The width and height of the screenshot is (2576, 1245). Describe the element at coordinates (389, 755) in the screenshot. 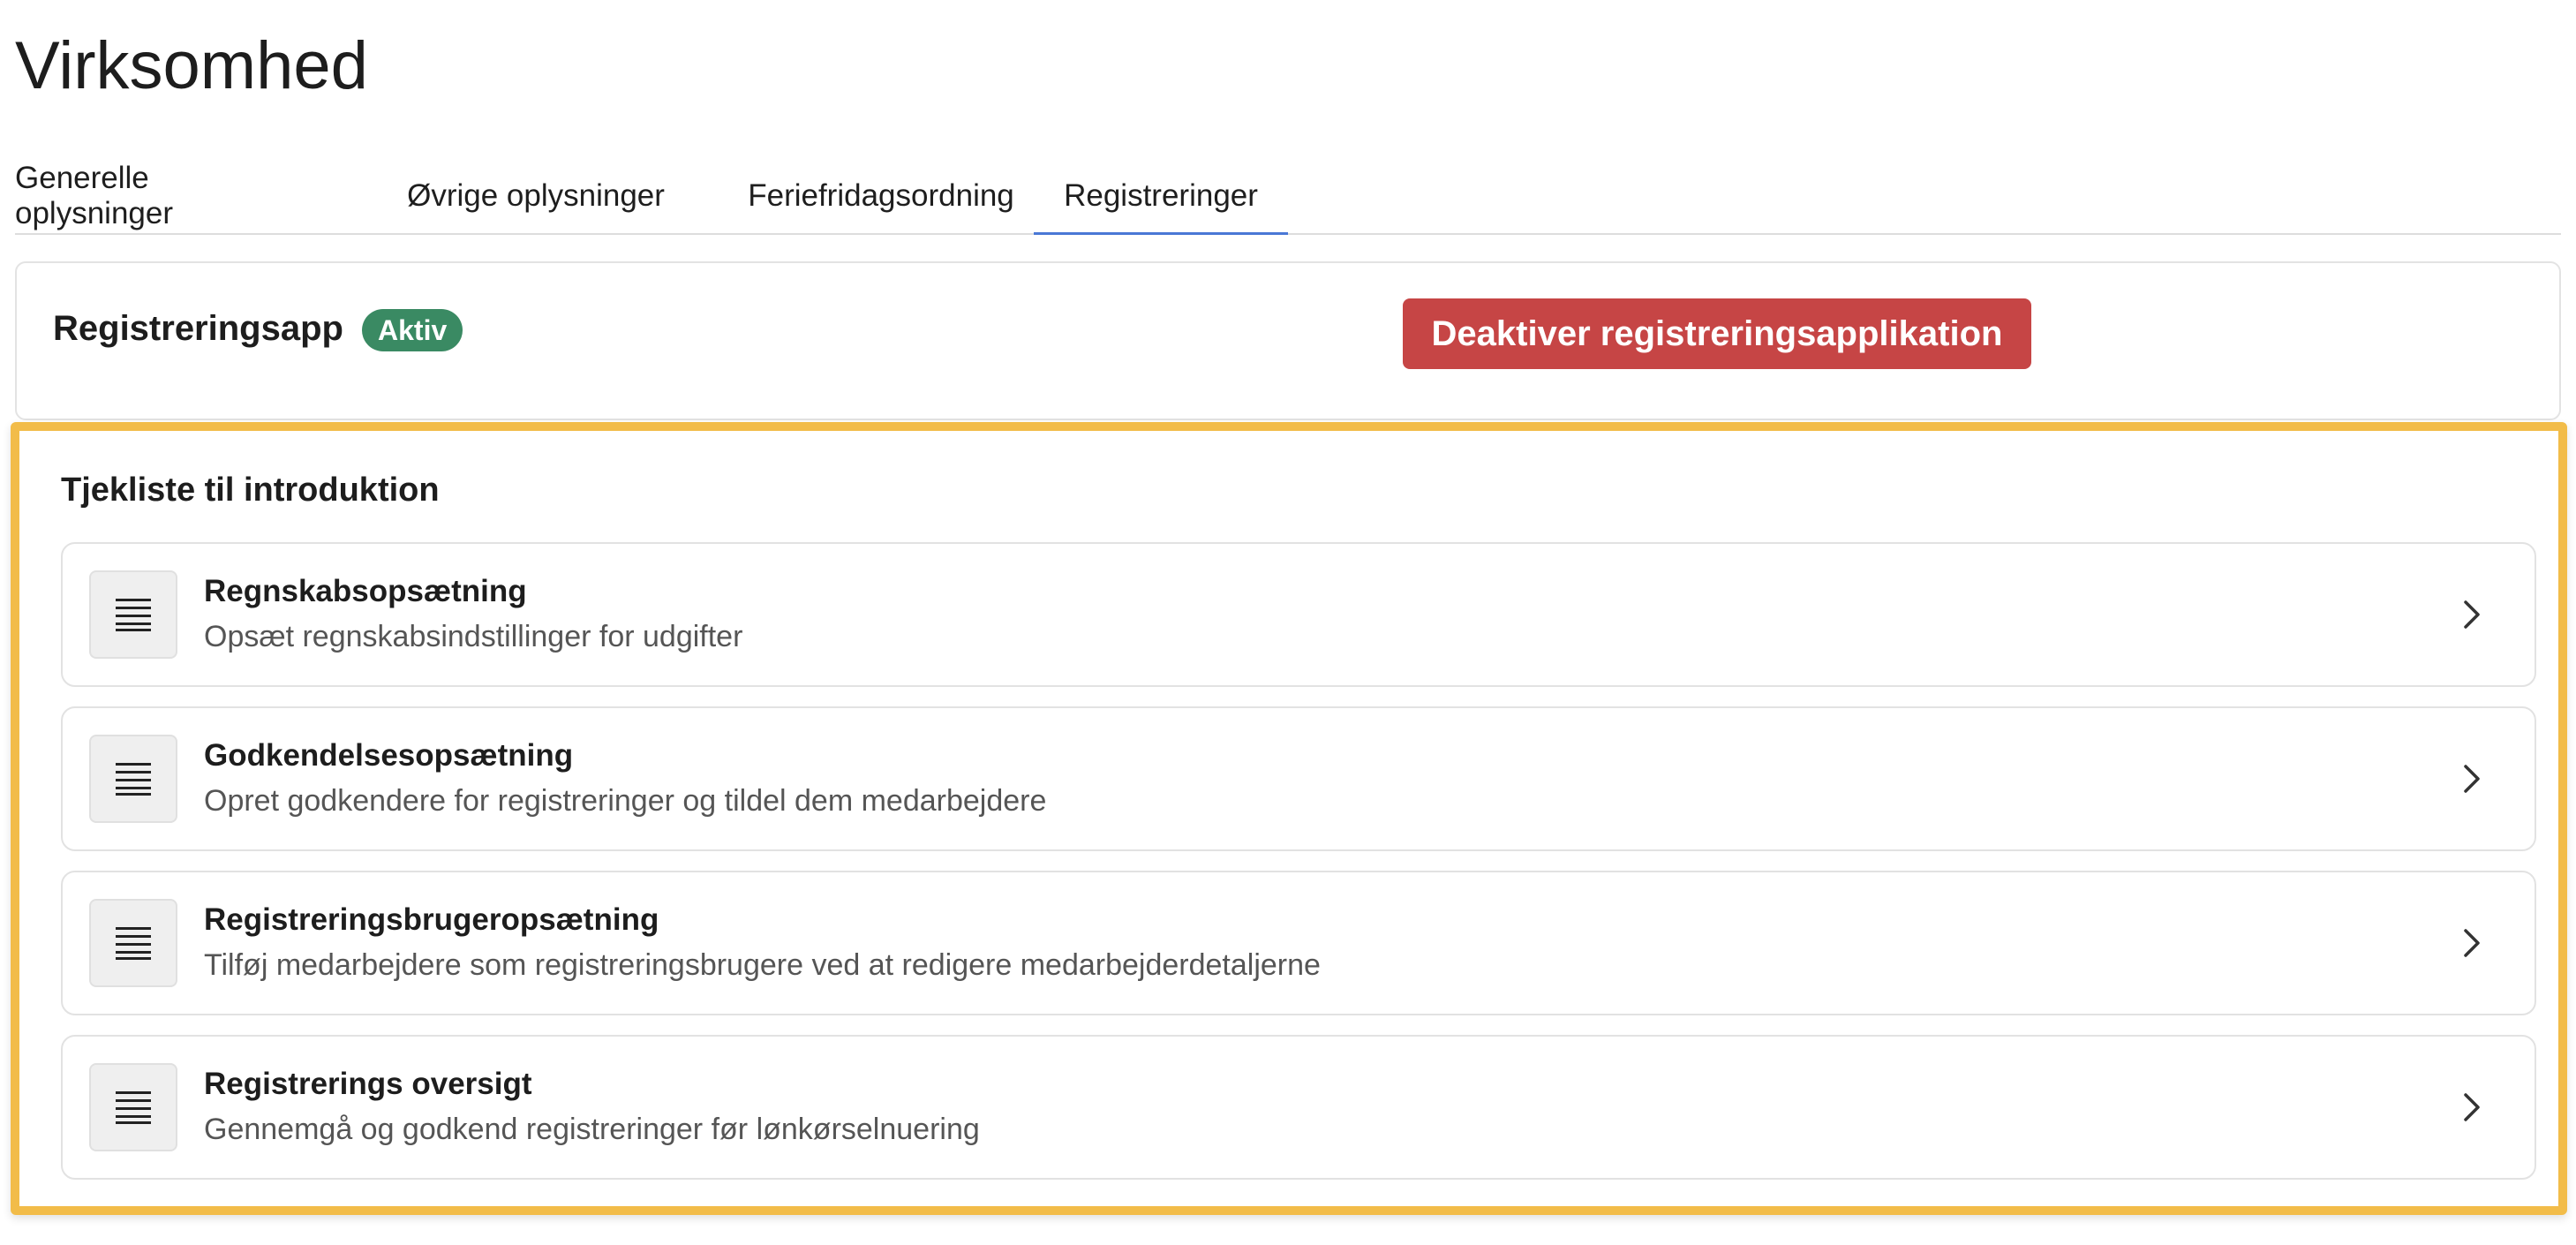

I see `checklist-item-title: Godkendelsesopsætning` at that location.